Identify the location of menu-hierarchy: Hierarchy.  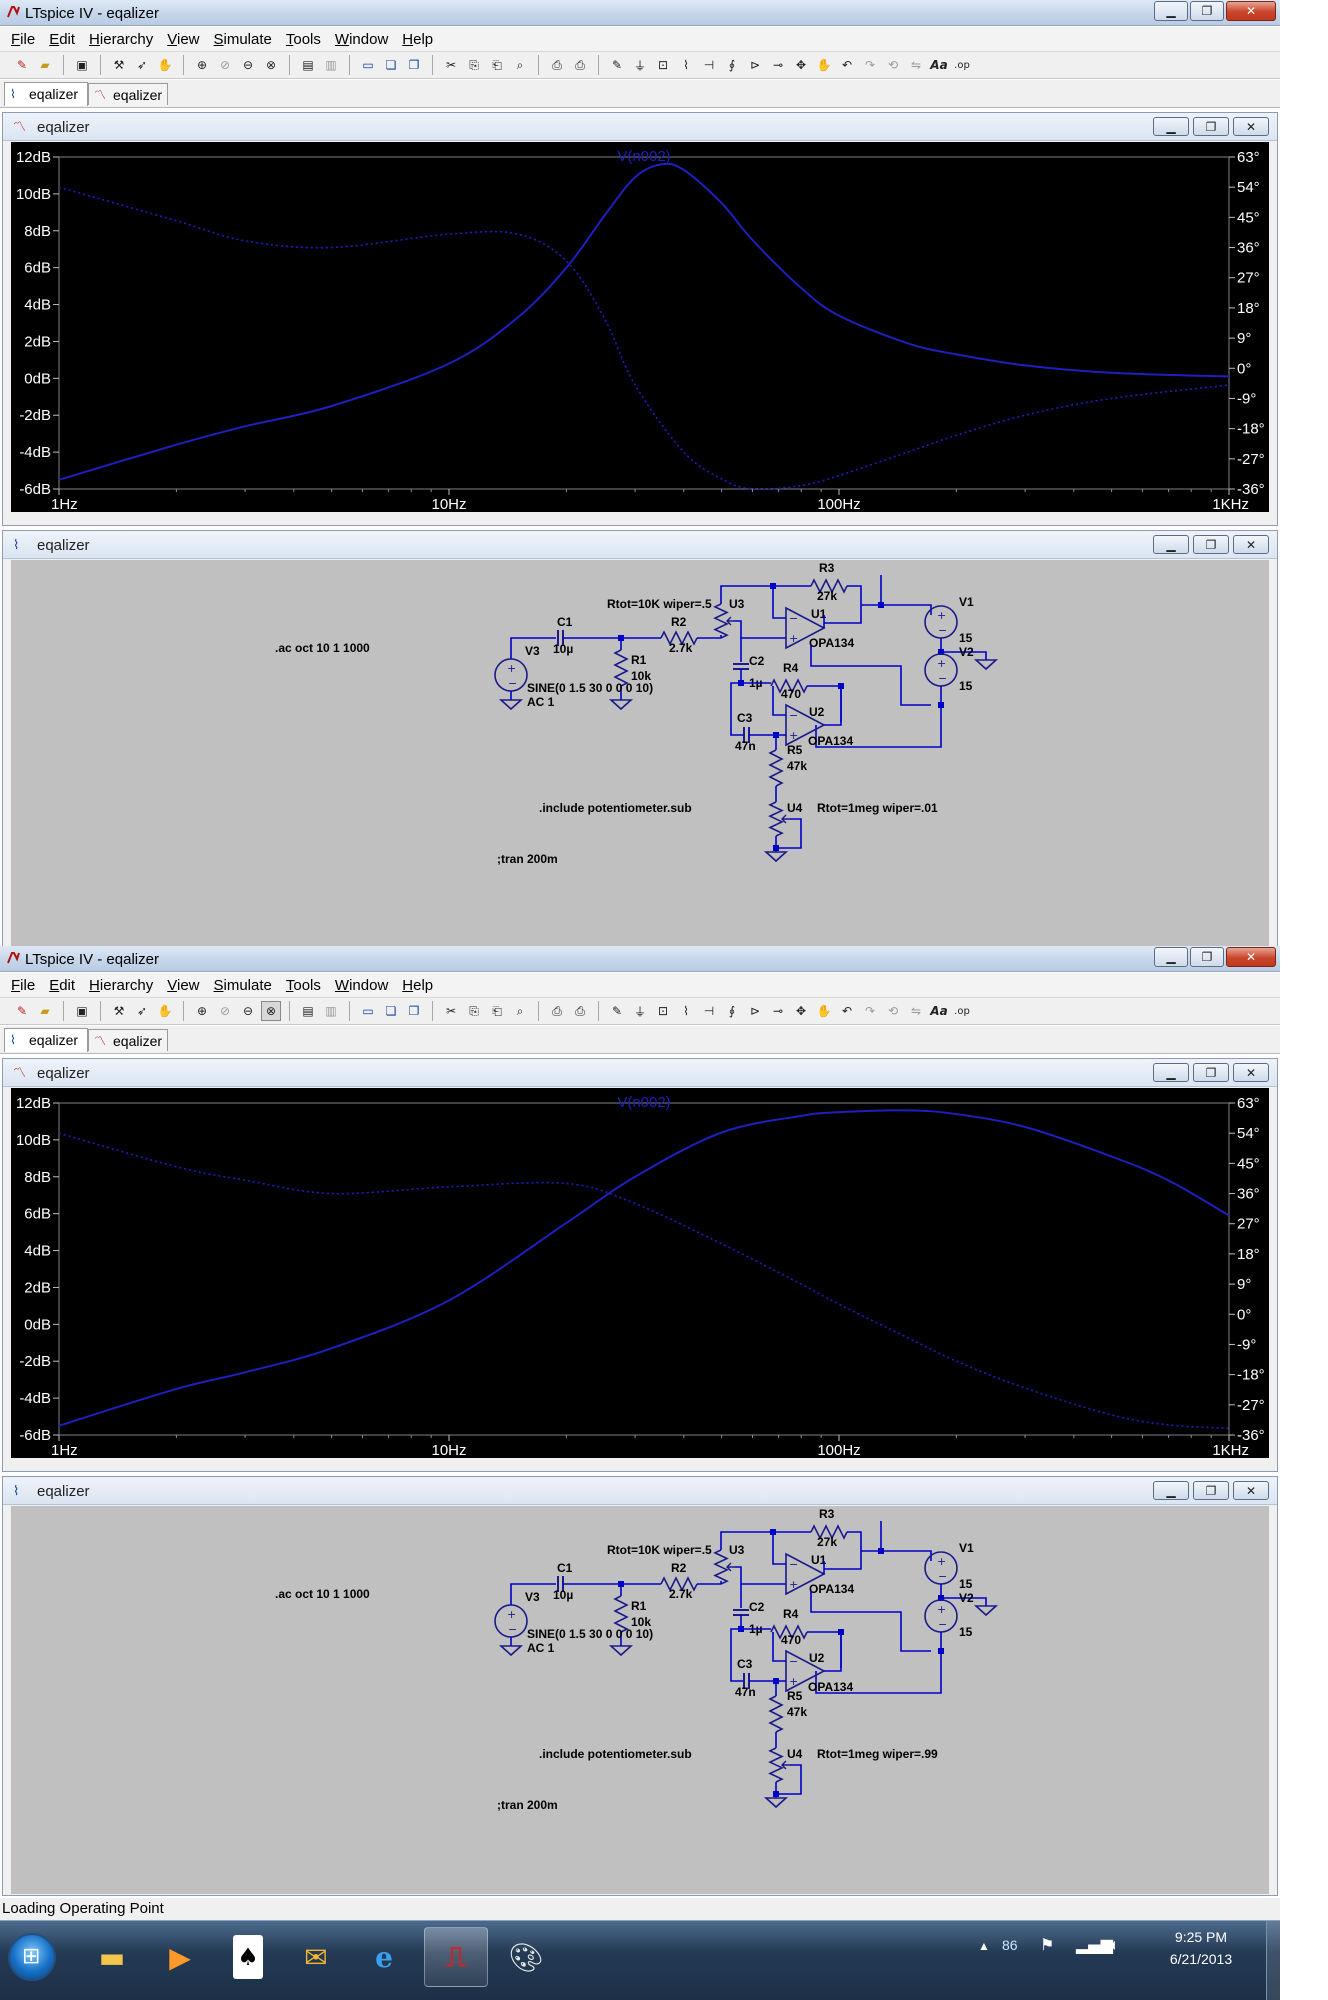
(121, 39).